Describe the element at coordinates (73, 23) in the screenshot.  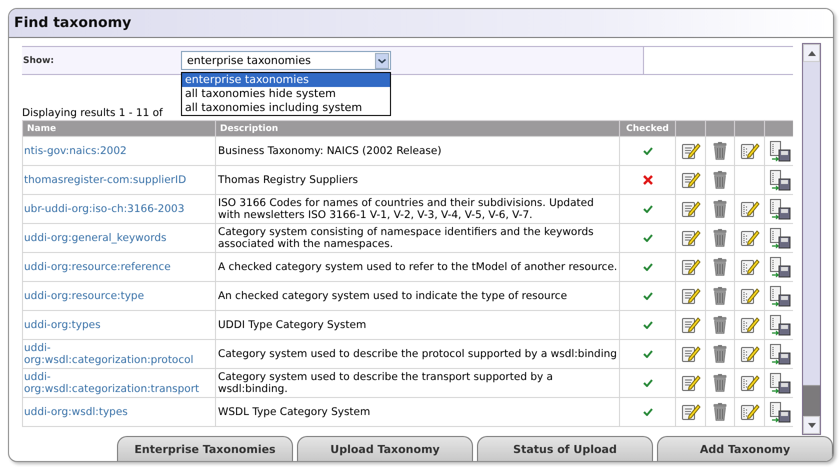
I see `window-title: Find taxonomy` at that location.